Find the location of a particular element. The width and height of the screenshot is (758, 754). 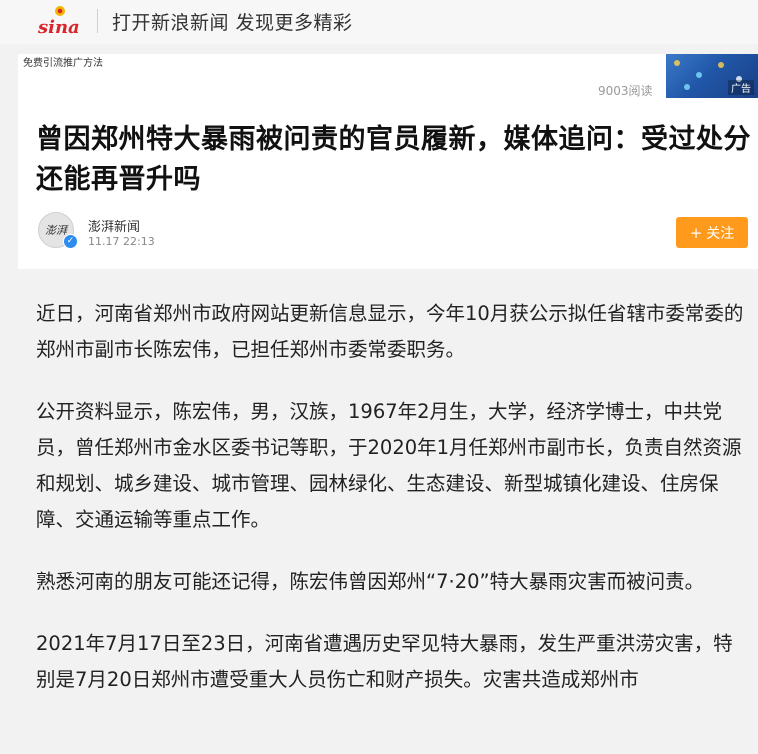

follow-button: + 关注 is located at coordinates (712, 232).